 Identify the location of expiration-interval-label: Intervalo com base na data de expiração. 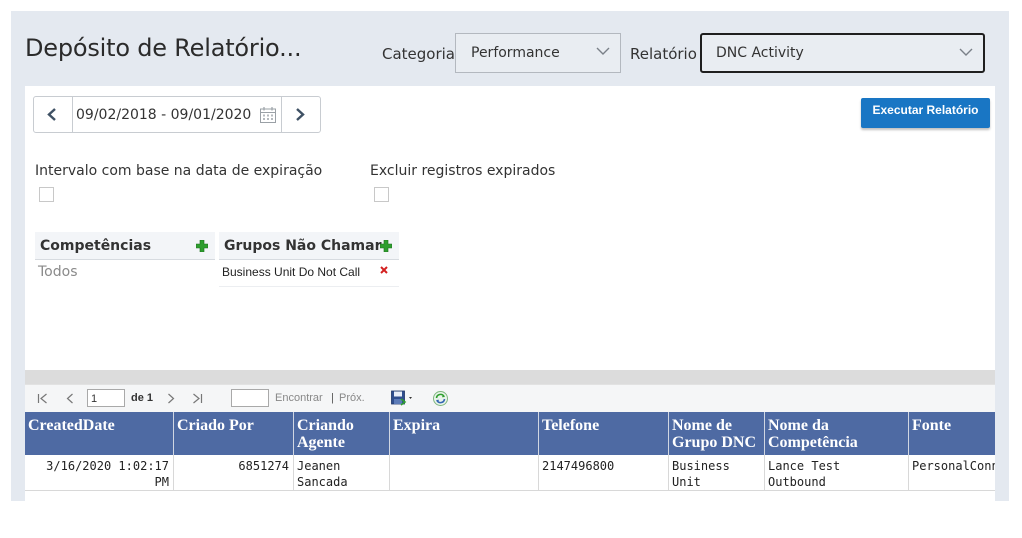
(179, 171).